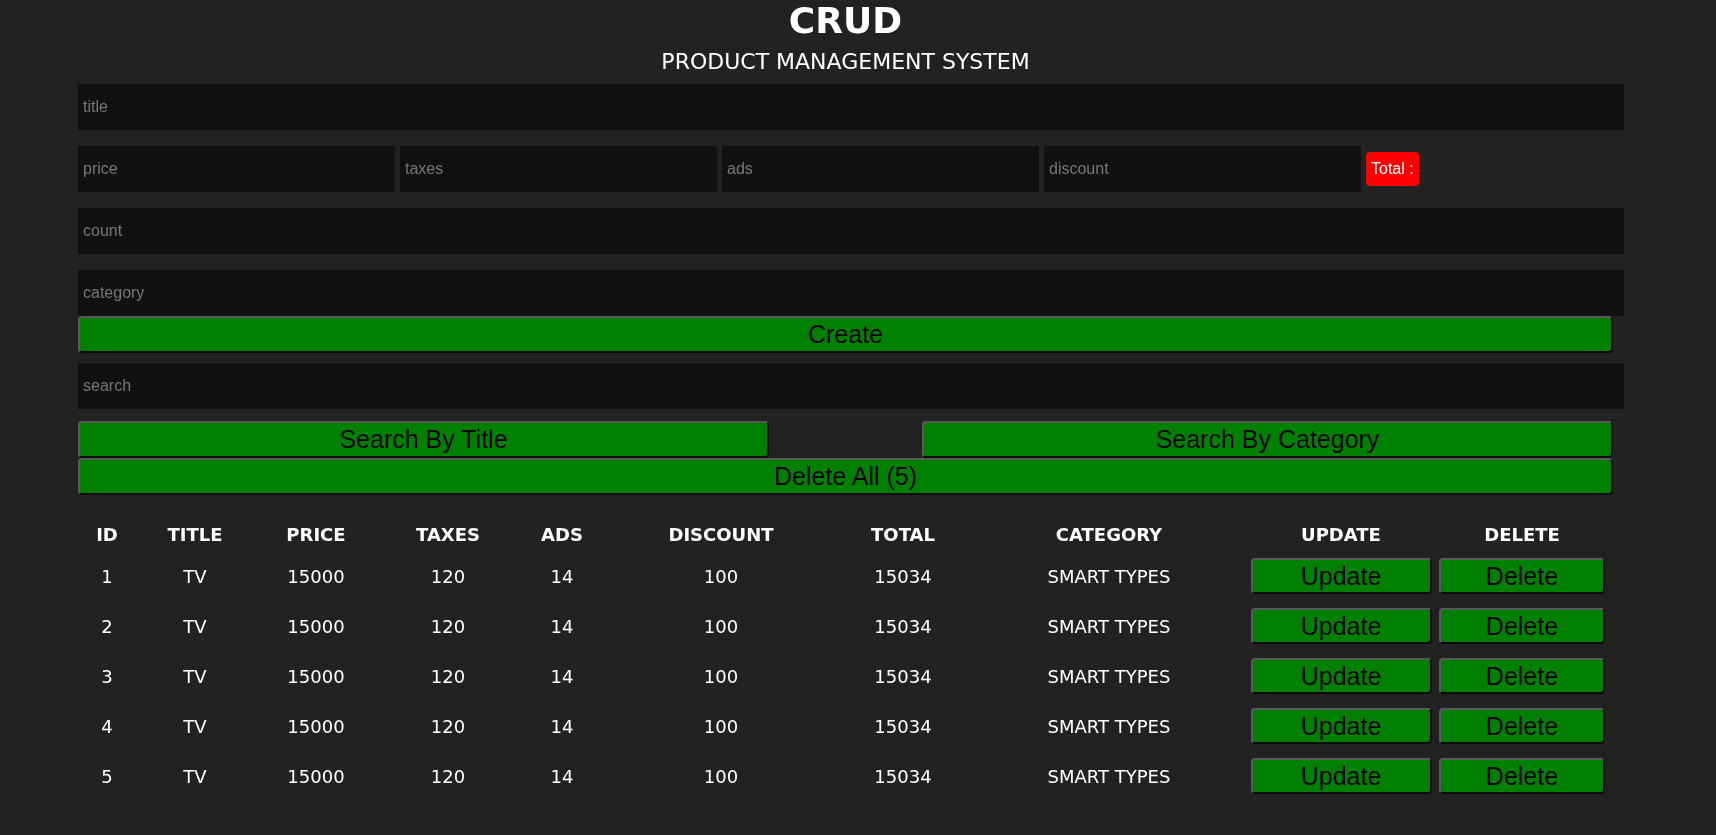  I want to click on table-cell: 2, so click(107, 626).